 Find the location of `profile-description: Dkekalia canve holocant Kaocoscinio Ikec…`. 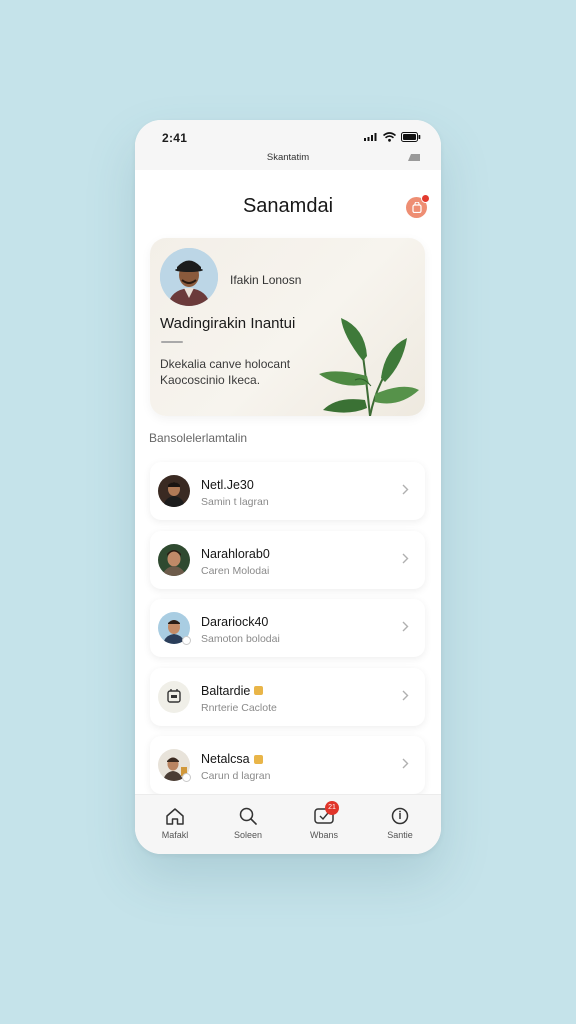

profile-description: Dkekalia canve holocant Kaocoscinio Ikec… is located at coordinates (225, 372).